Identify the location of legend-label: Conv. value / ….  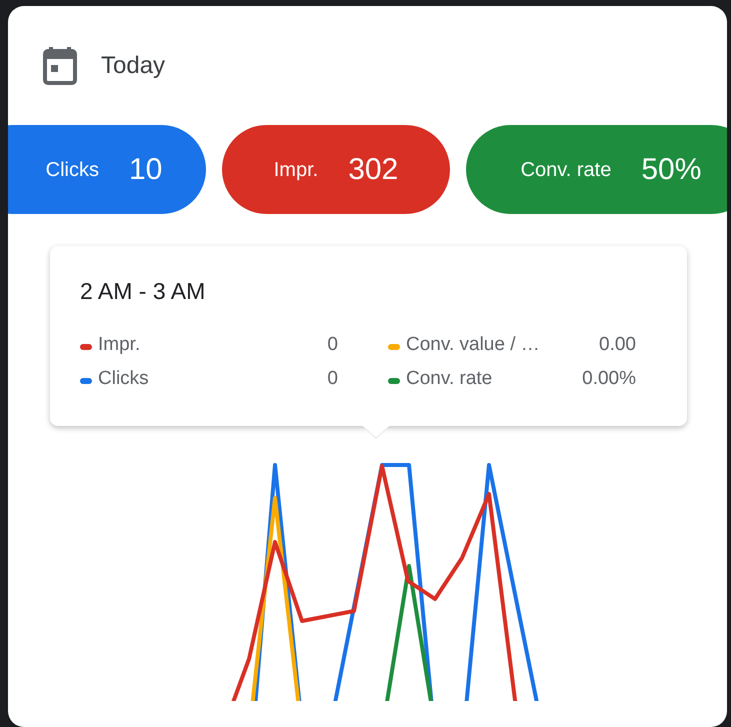
(473, 344).